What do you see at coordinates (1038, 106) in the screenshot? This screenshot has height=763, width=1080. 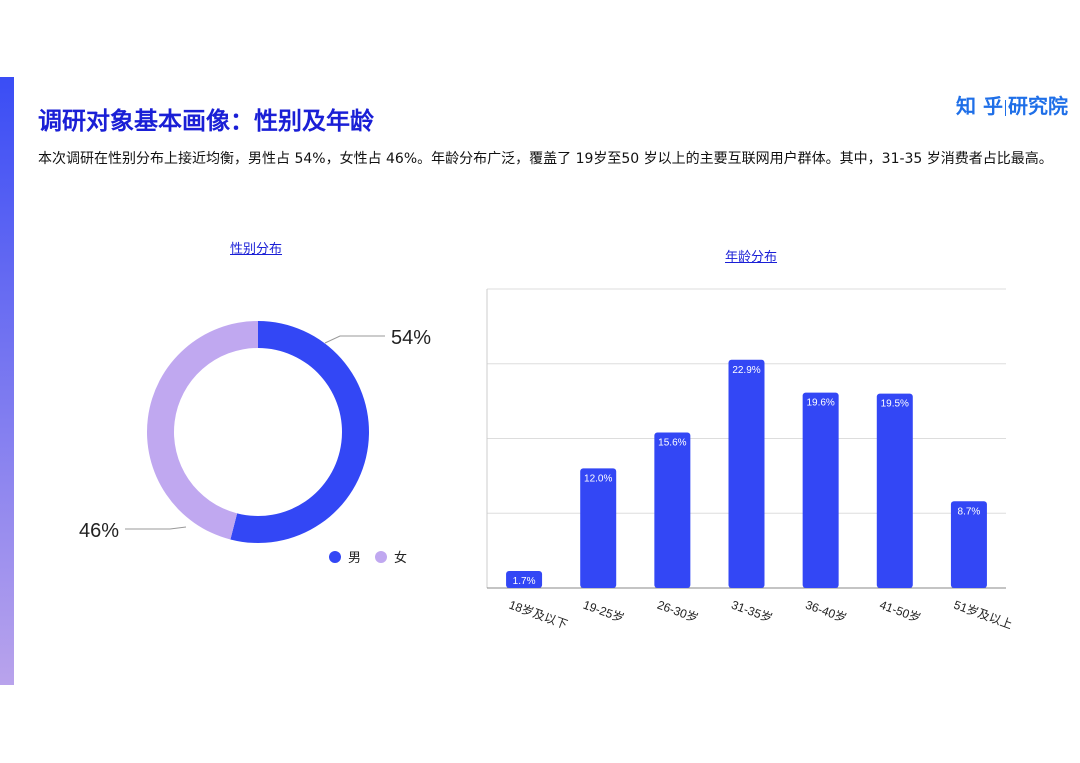 I see `logo-text-right: 研究院` at bounding box center [1038, 106].